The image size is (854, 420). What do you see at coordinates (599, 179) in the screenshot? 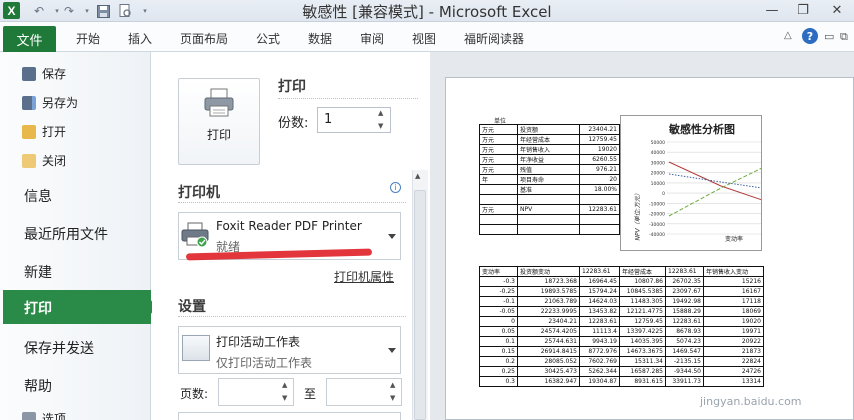
I see `sheet-cell: 20` at bounding box center [599, 179].